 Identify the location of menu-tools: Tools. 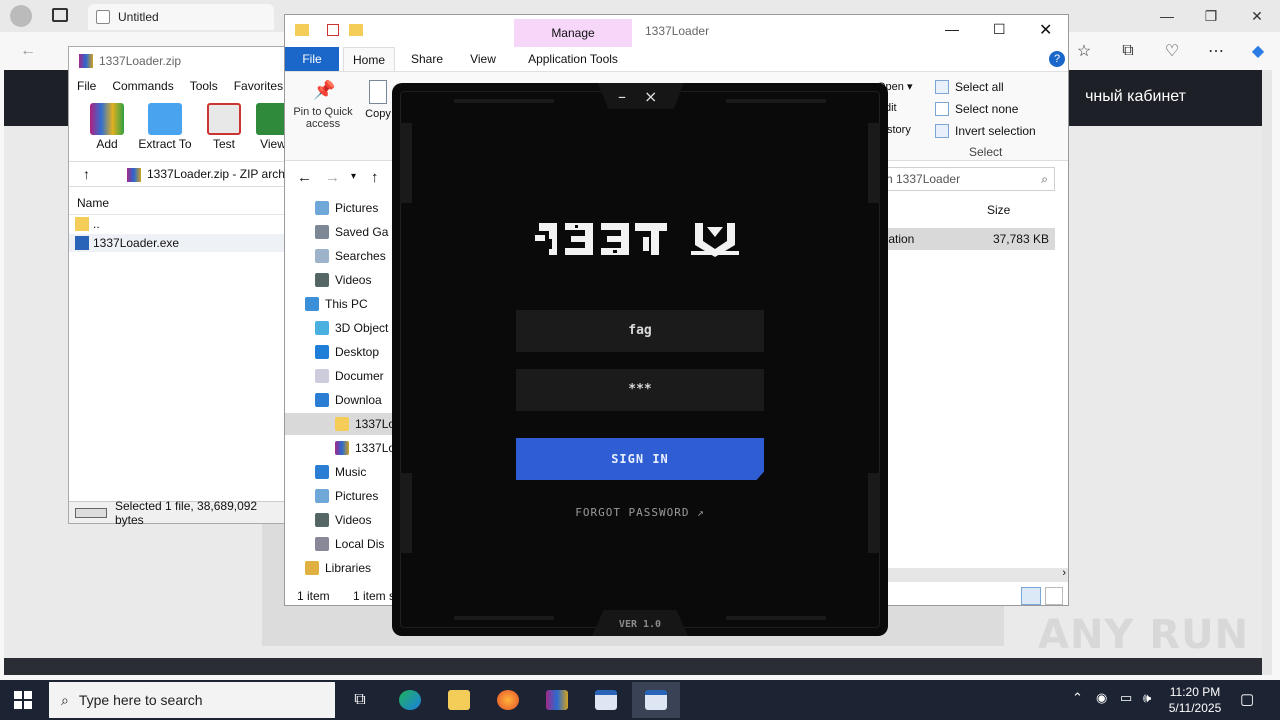
(204, 86).